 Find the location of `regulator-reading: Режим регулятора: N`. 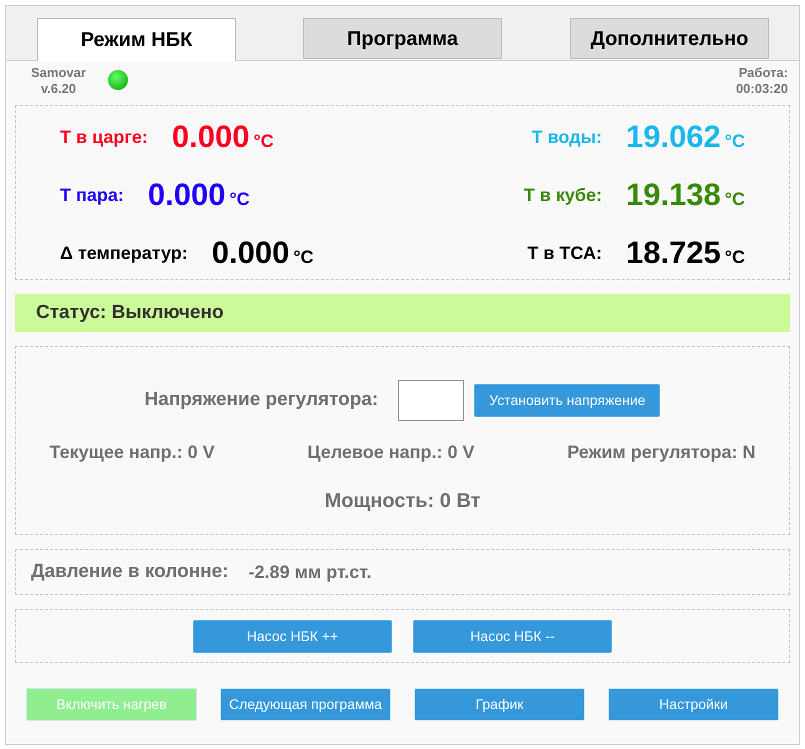

regulator-reading: Режим регулятора: N is located at coordinates (661, 452).